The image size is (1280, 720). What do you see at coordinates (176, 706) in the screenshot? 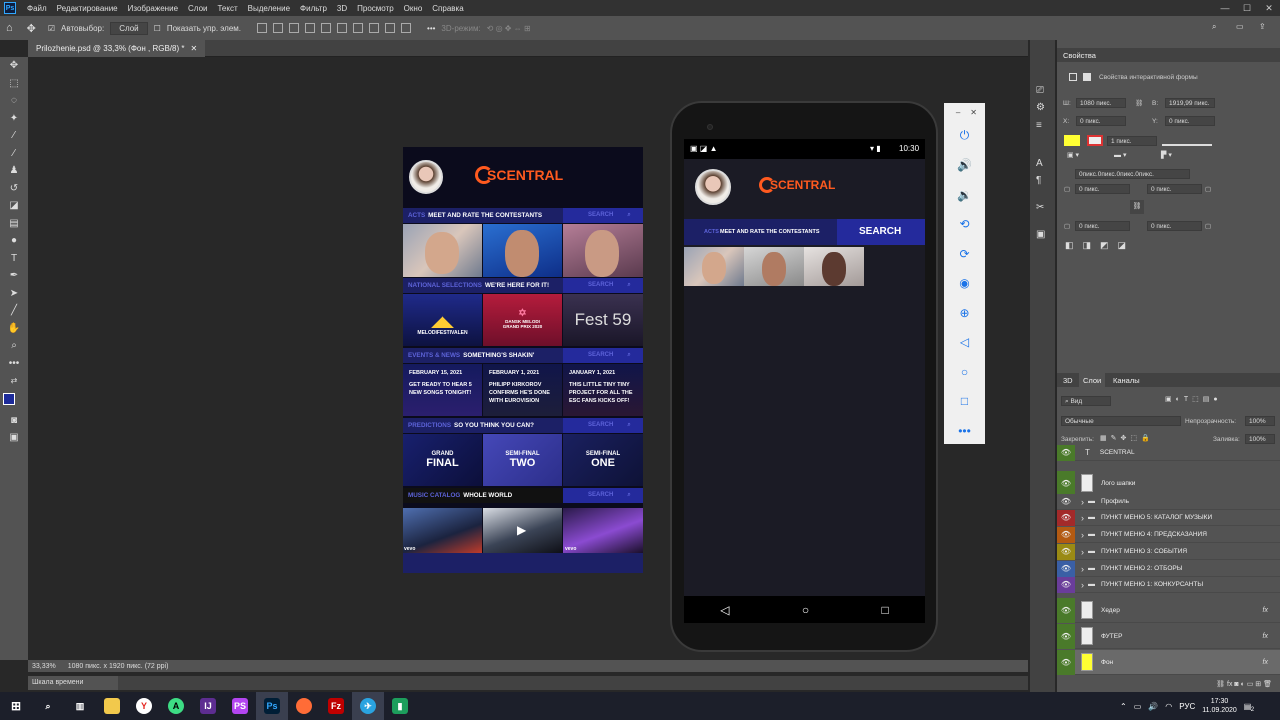
I see `android-studio-icon: A` at bounding box center [176, 706].